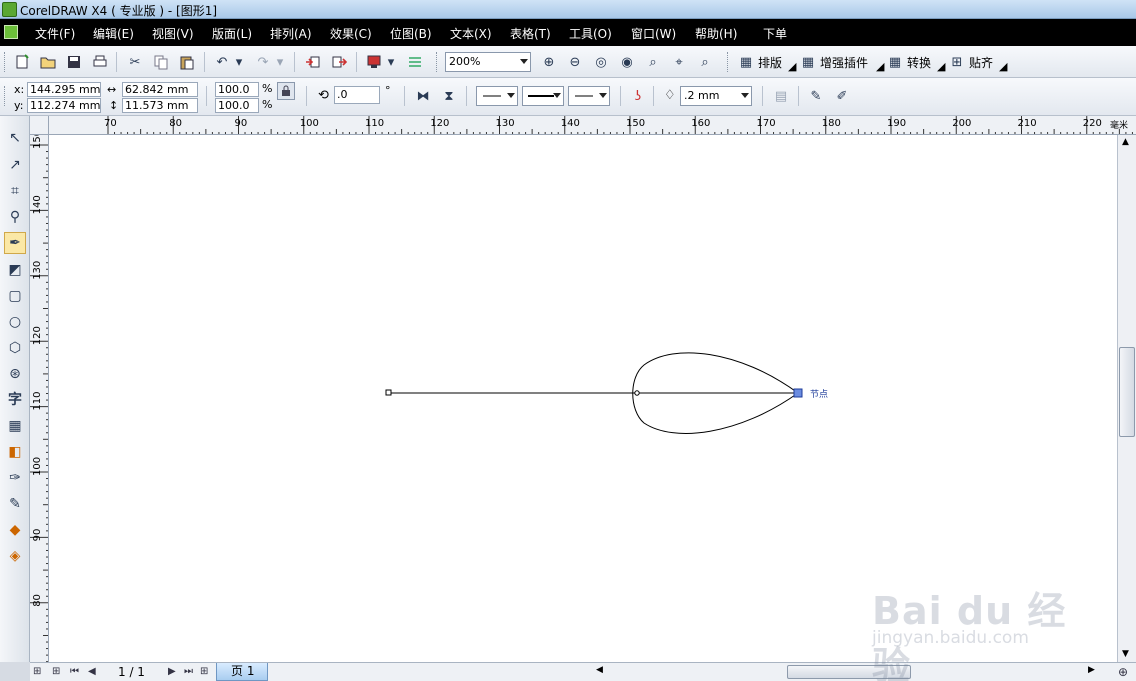 The width and height of the screenshot is (1136, 681). What do you see at coordinates (653, 33) in the screenshot?
I see `menu-window: 窗口(W)` at bounding box center [653, 33].